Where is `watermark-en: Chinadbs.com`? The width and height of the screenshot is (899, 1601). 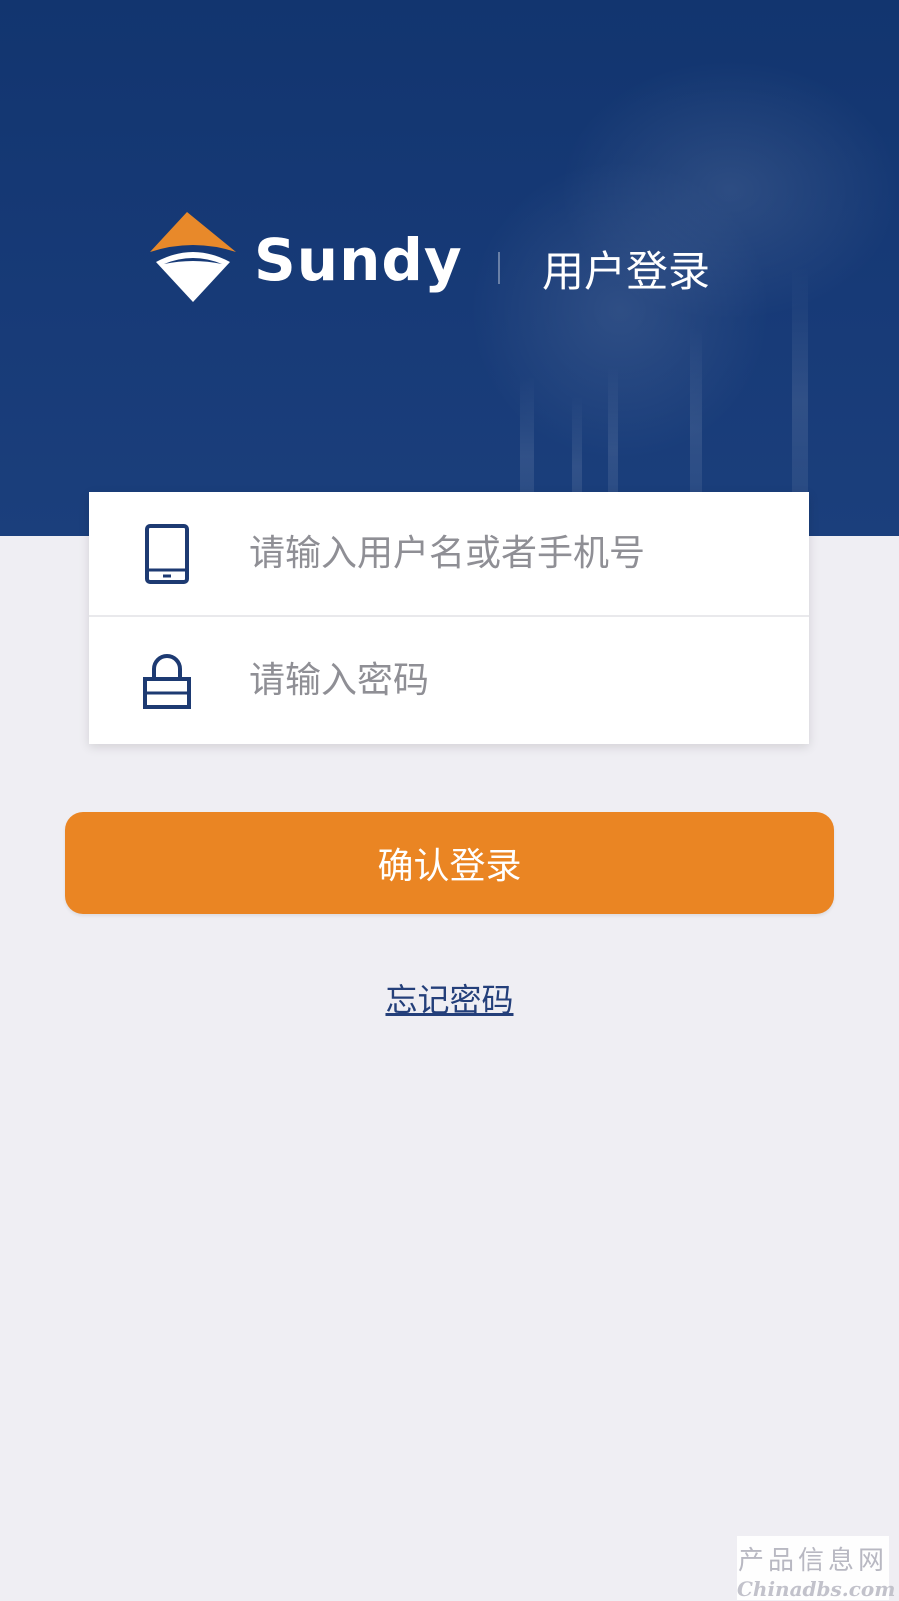
watermark-en: Chinadbs.com is located at coordinates (816, 1589).